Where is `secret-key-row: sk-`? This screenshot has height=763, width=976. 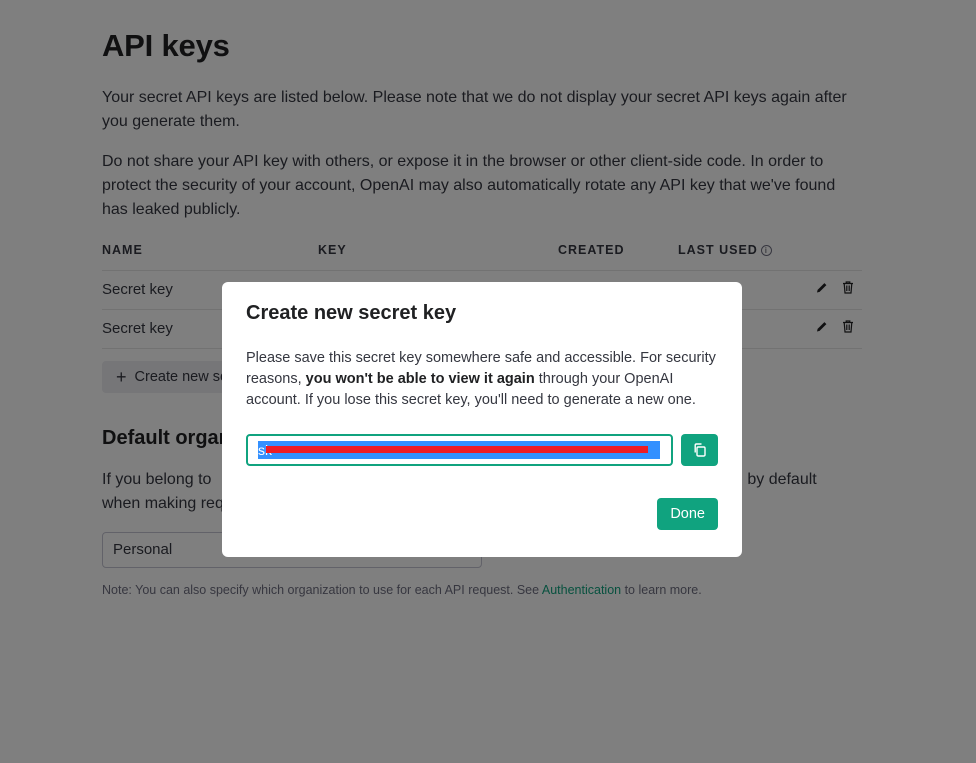 secret-key-row: sk- is located at coordinates (482, 450).